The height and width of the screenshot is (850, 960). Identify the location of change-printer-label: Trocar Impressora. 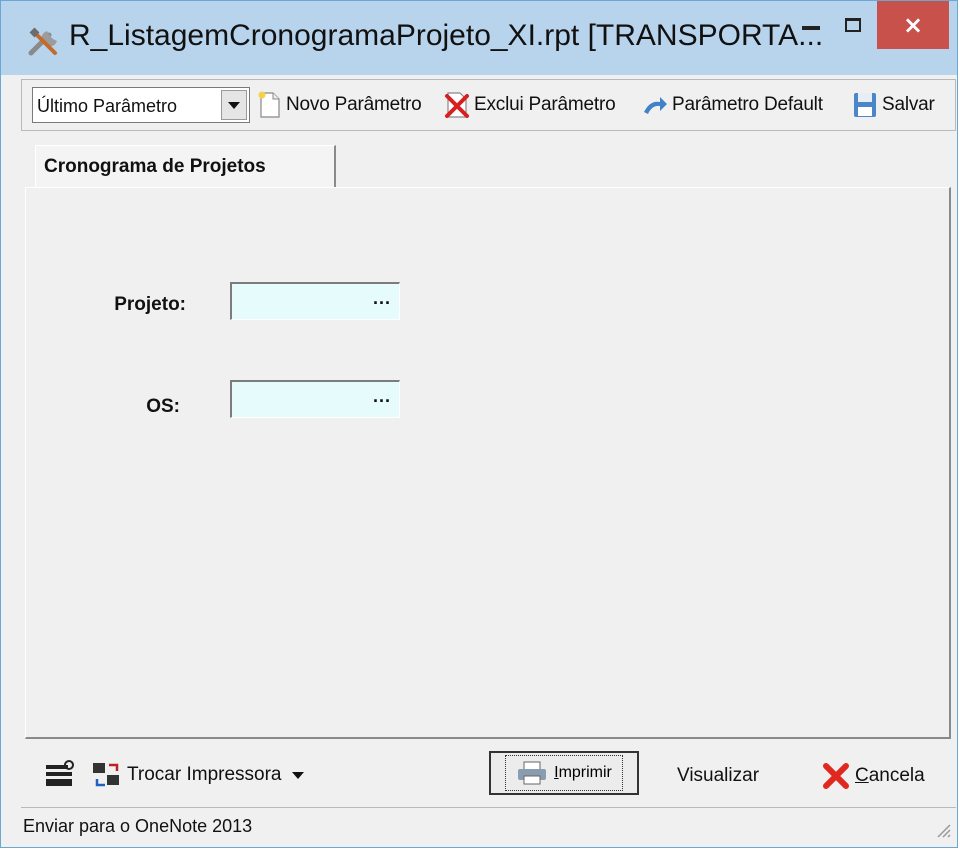
(204, 774).